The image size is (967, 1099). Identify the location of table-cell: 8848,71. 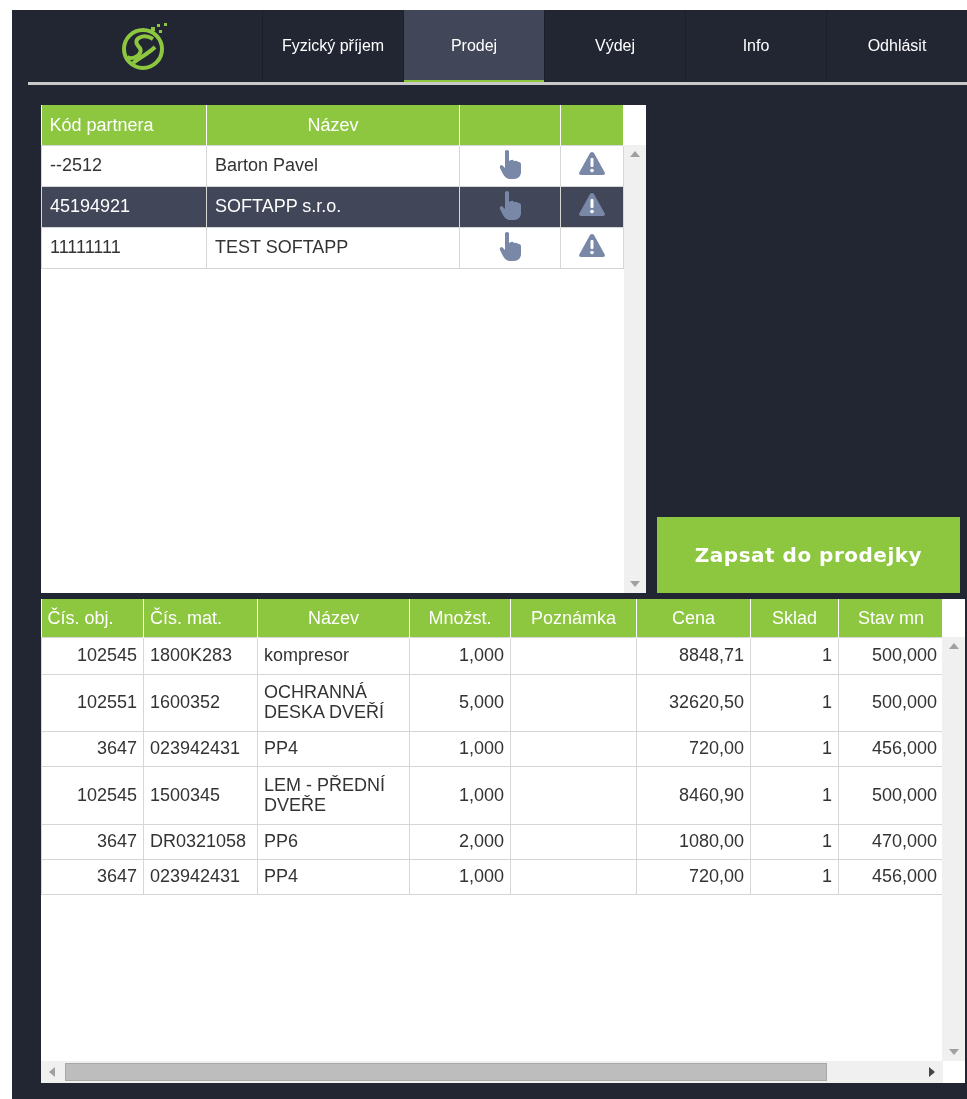
(693, 656).